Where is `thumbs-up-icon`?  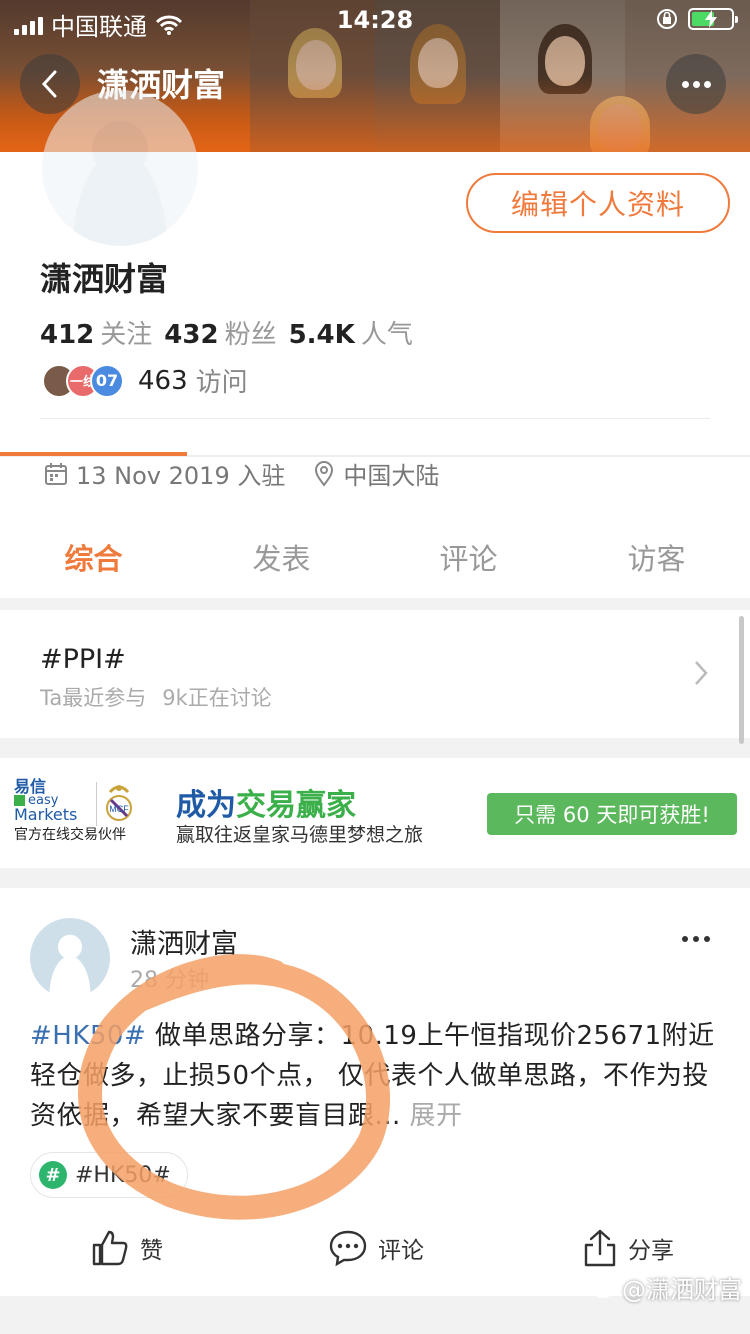
thumbs-up-icon is located at coordinates (110, 1248).